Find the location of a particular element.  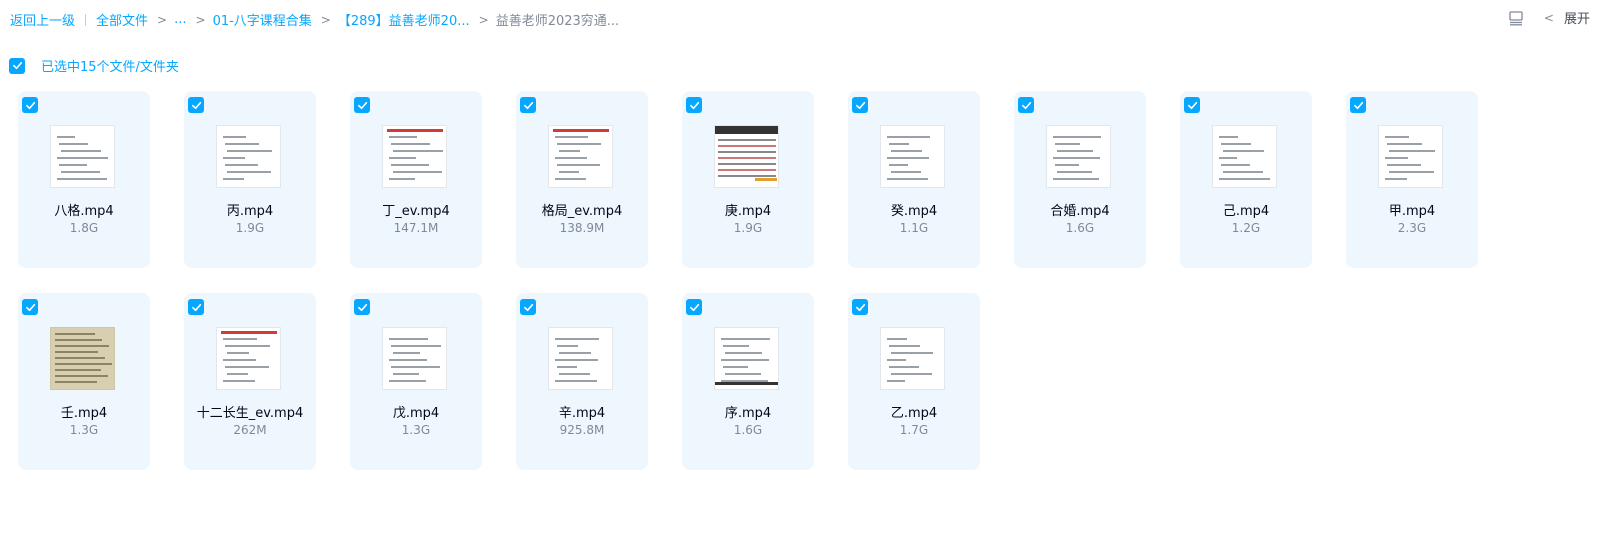

file-card: 癸.mp4 1.1G is located at coordinates (914, 179).